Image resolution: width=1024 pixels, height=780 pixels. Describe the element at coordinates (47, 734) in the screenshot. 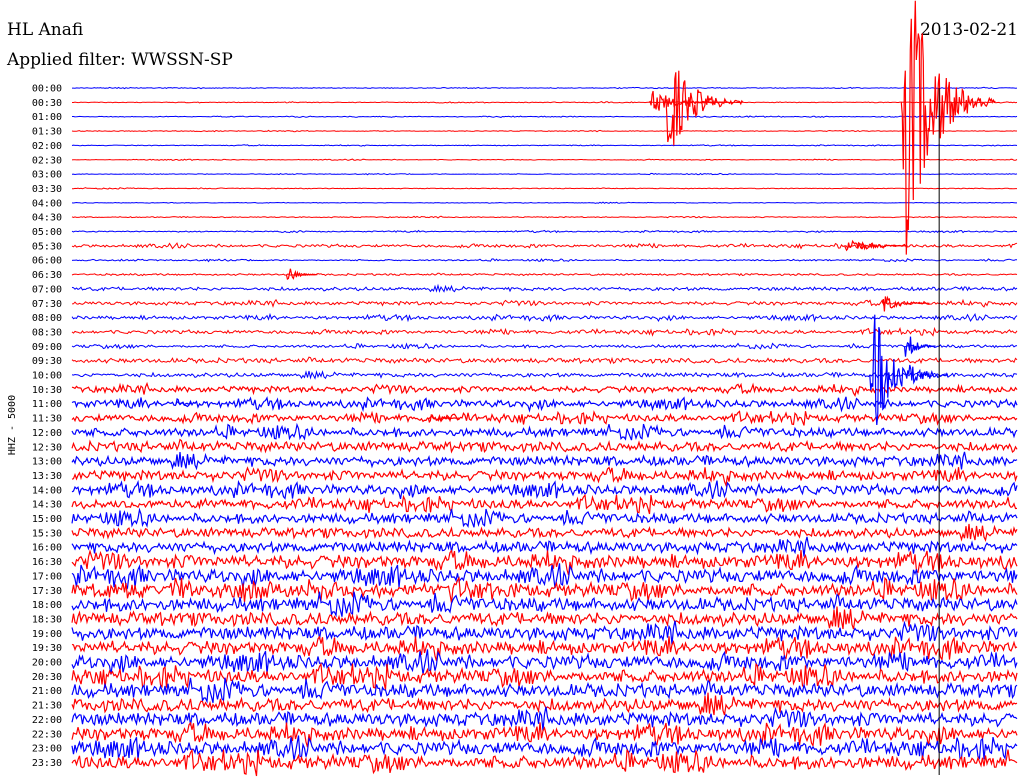

I see `time-tick-label: 22:30` at that location.